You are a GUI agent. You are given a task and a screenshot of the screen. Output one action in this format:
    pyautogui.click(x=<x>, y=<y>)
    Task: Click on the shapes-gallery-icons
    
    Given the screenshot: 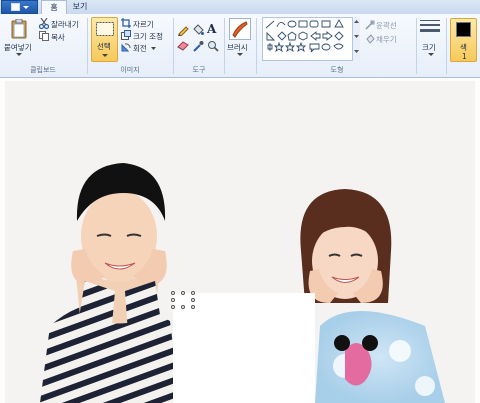 What is the action you would take?
    pyautogui.click(x=304, y=36)
    